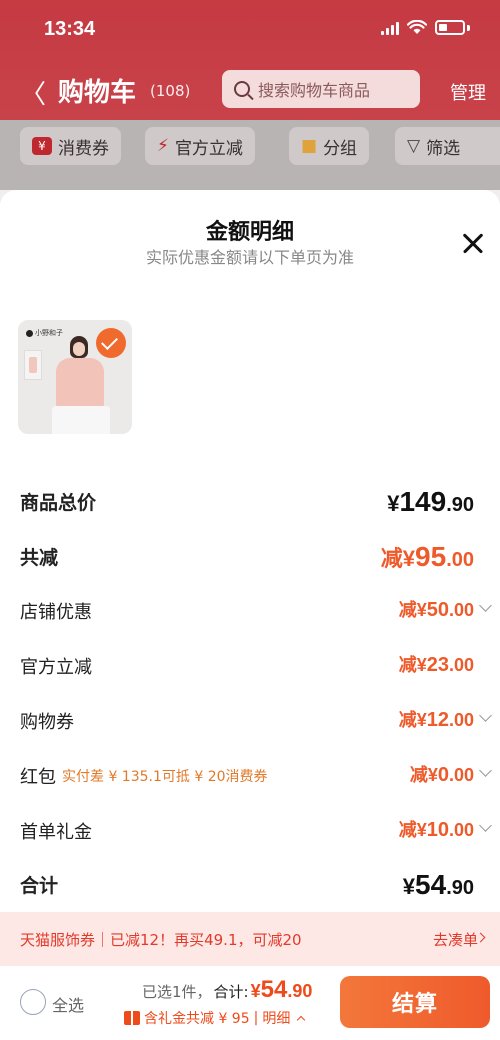  Describe the element at coordinates (281, 989) in the screenshot. I see `total-amount: ¥54.90` at that location.